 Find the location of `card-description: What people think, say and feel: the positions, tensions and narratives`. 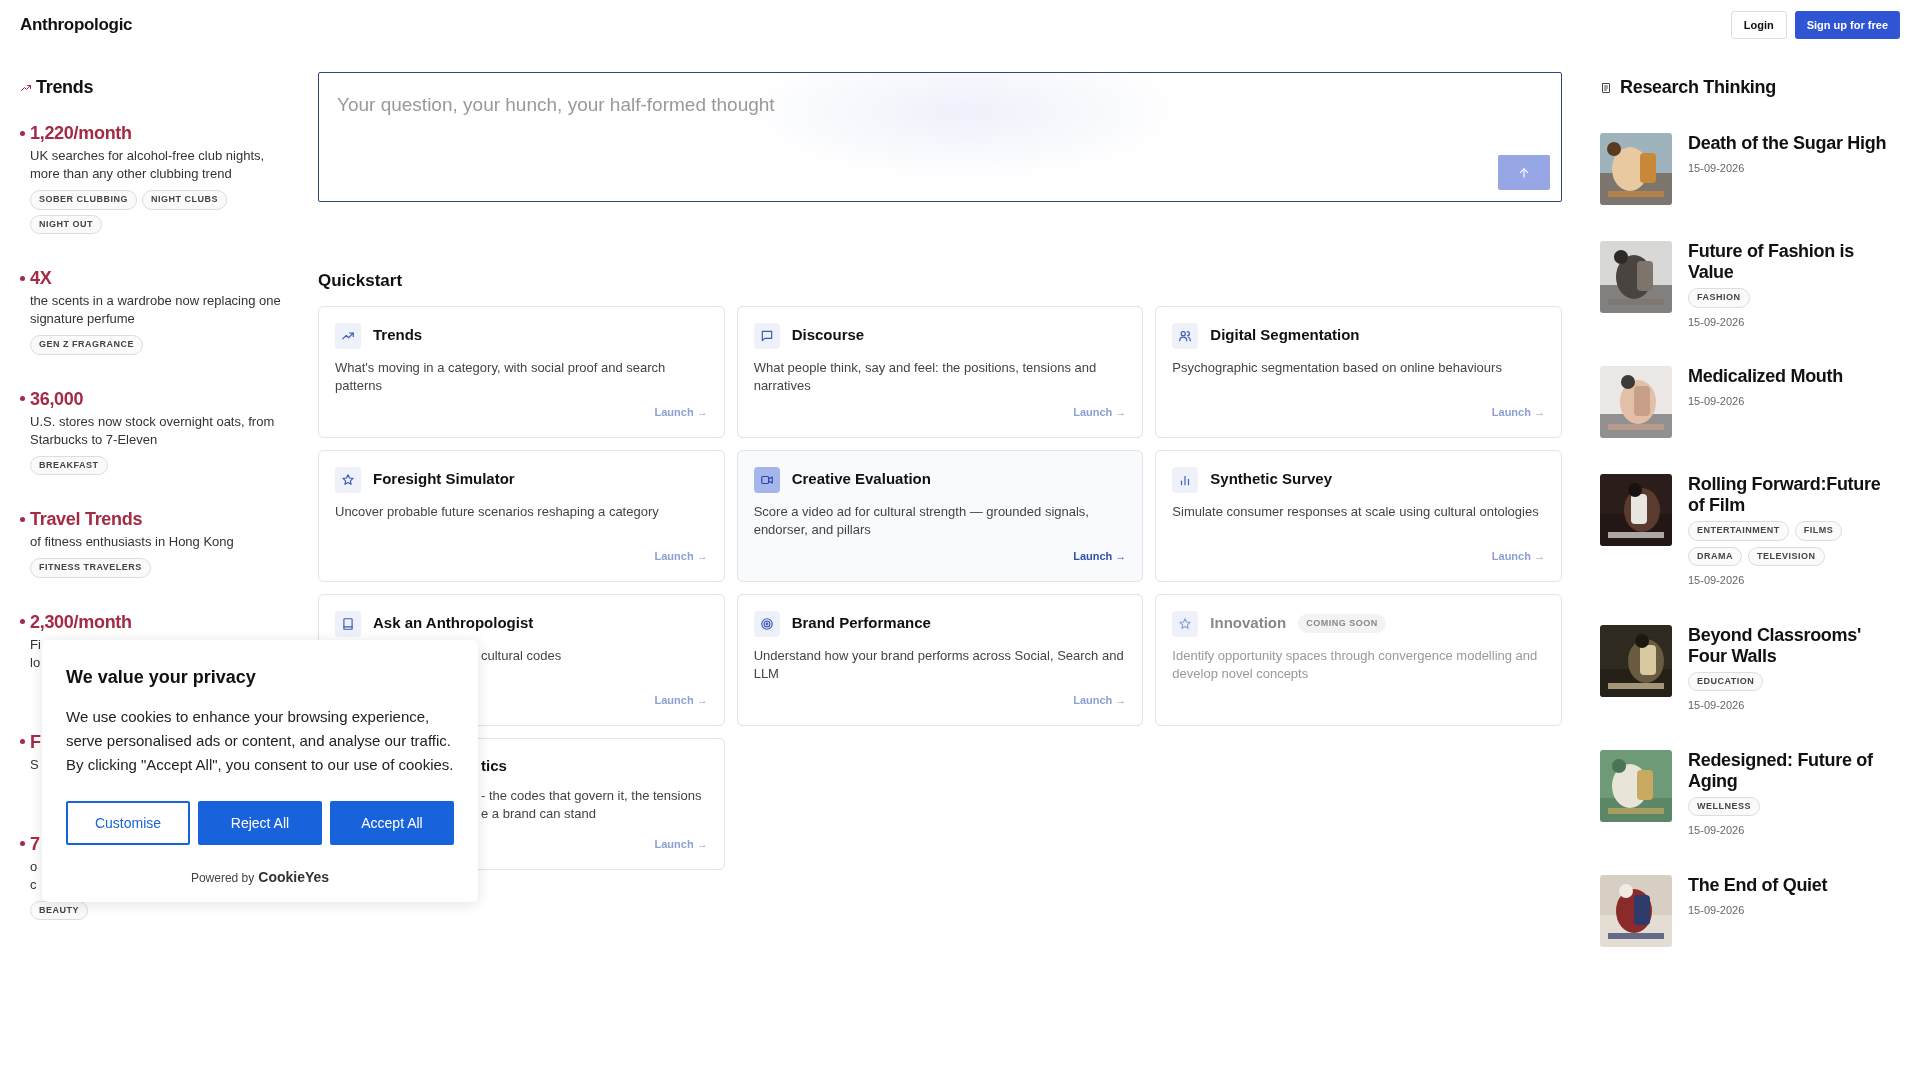

card-description: What people think, say and feel: the positions, tensions and narratives is located at coordinates (925, 376).